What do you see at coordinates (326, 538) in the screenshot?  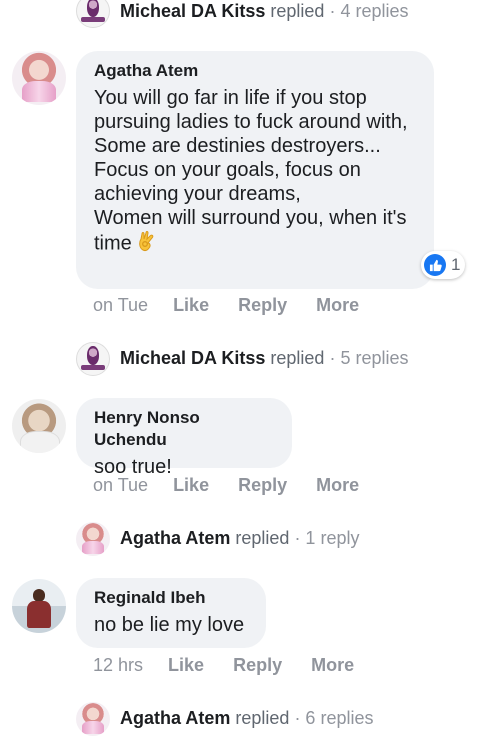 I see `reply-count: · 1 reply` at bounding box center [326, 538].